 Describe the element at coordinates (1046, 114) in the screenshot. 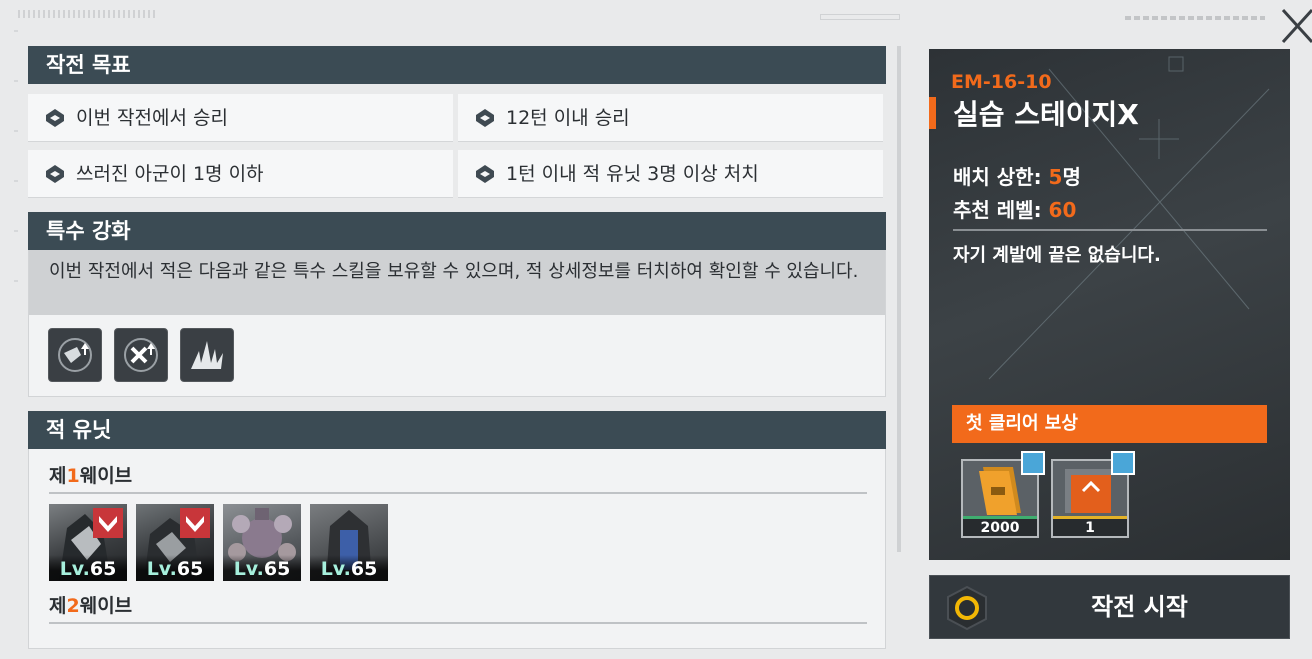

I see `stage-name: 실습 스테이지X` at that location.